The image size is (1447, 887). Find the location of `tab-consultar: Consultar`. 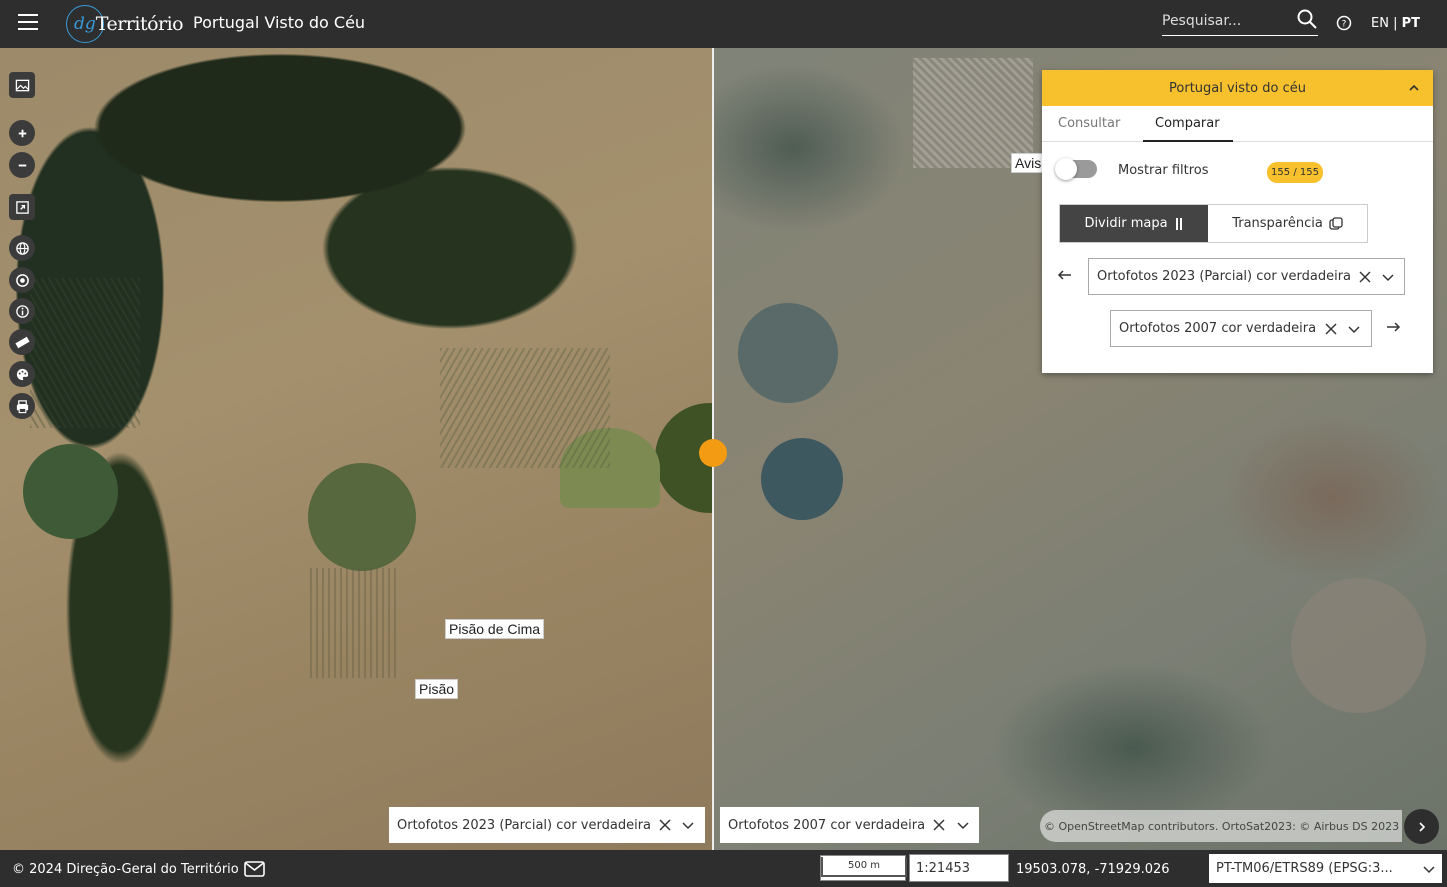

tab-consultar: Consultar is located at coordinates (1089, 123).